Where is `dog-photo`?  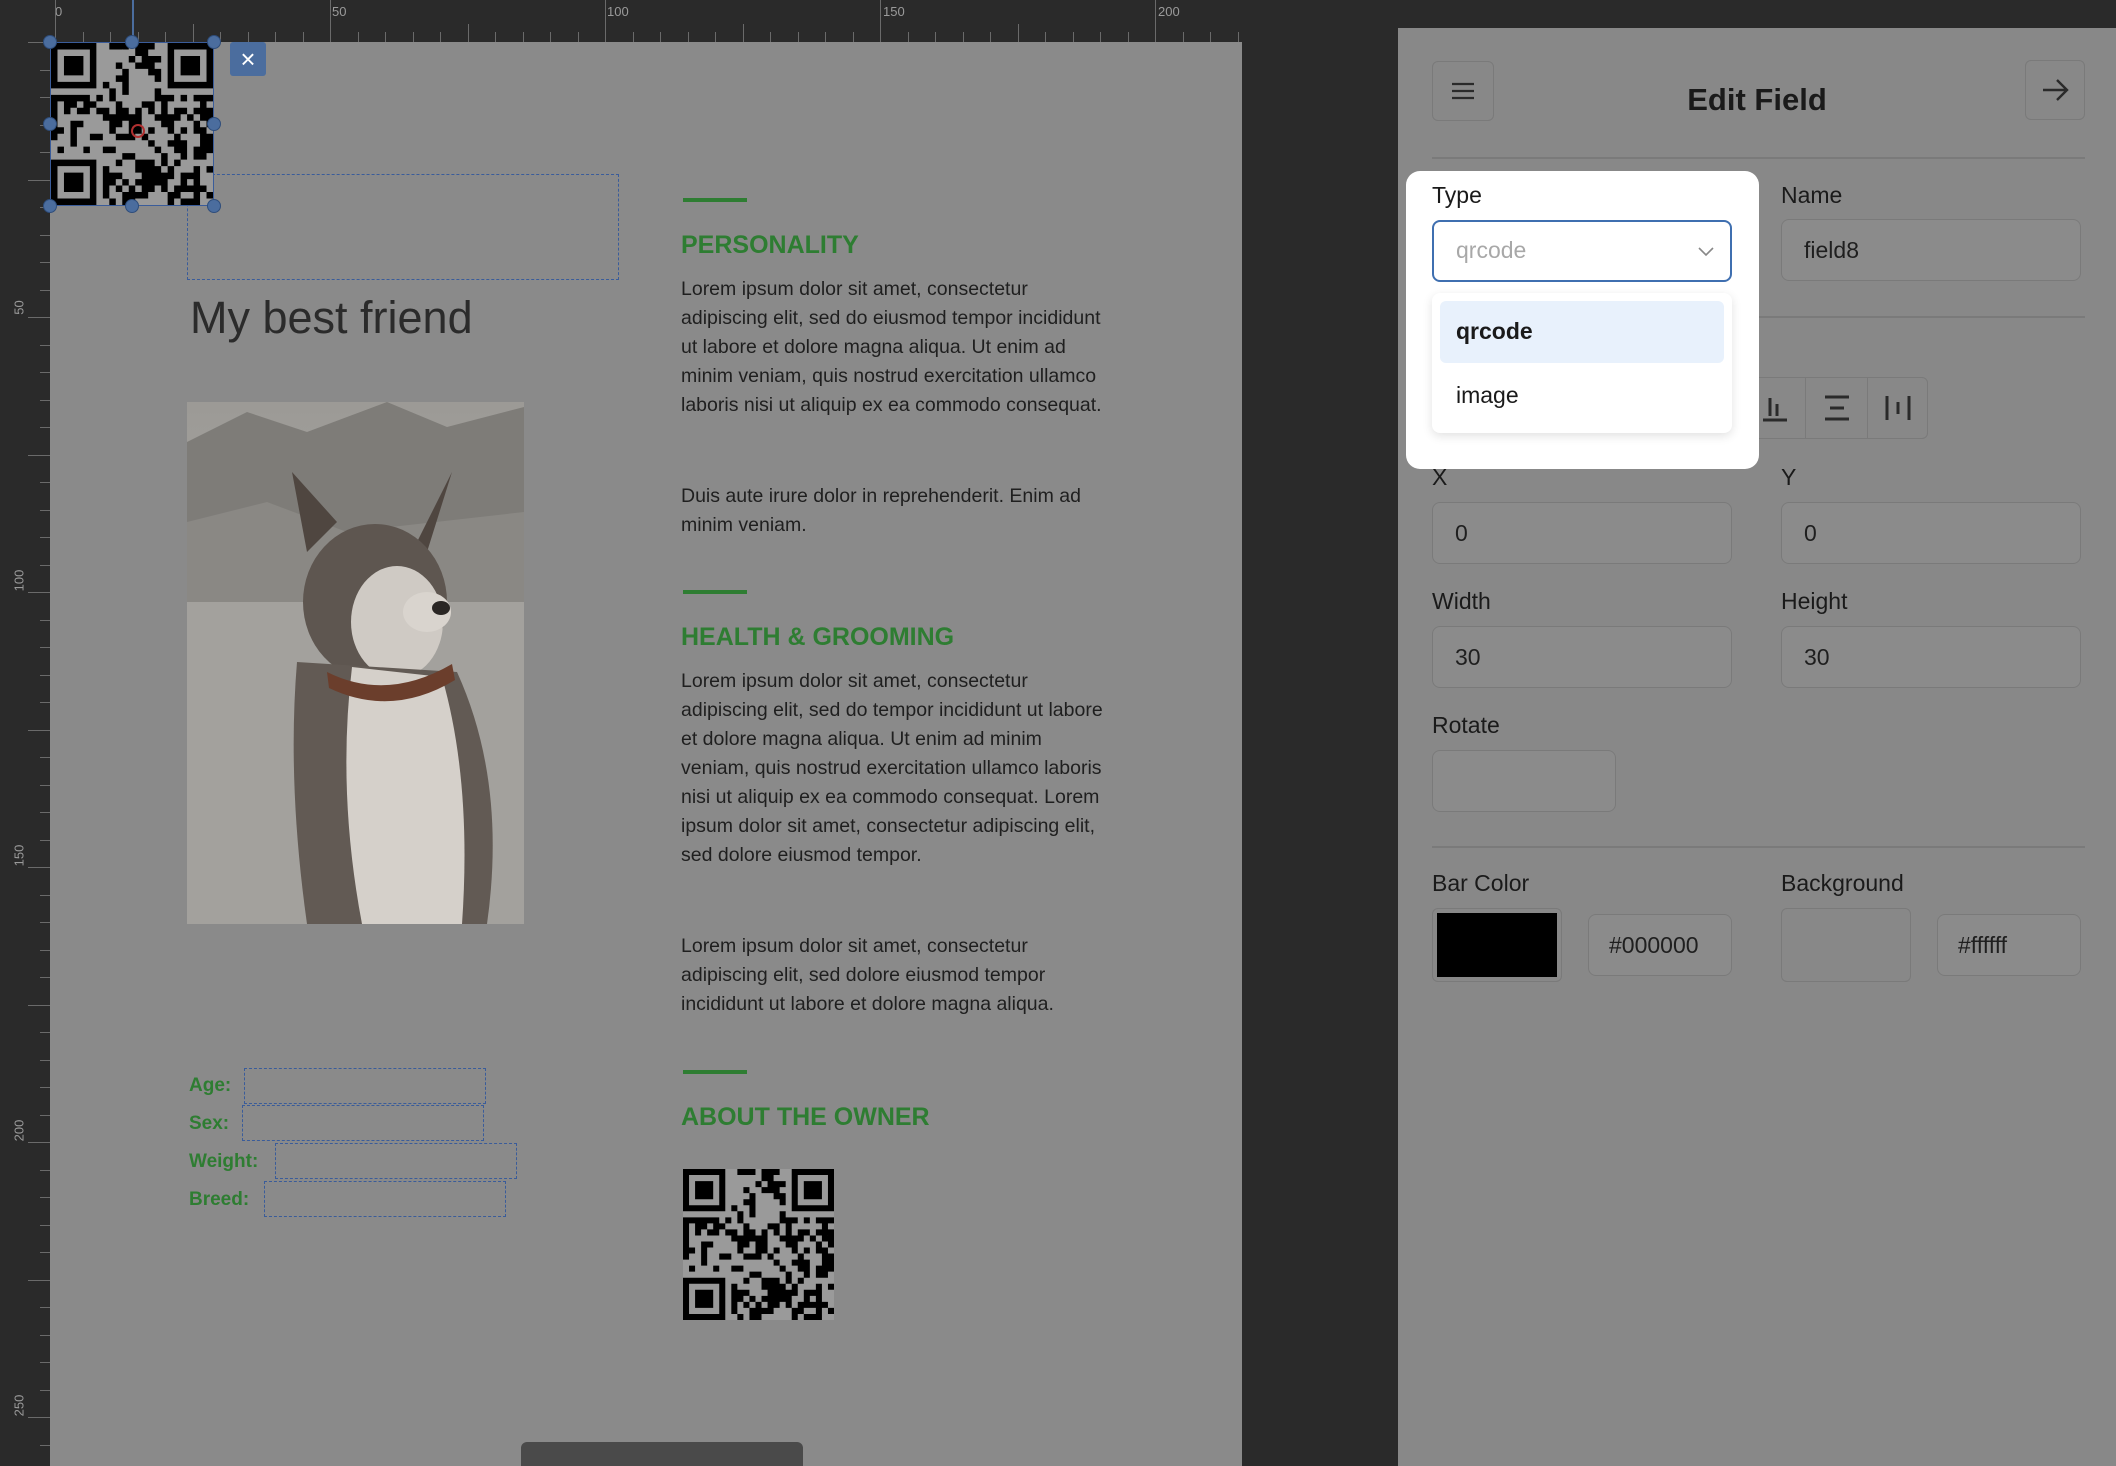 dog-photo is located at coordinates (355, 663).